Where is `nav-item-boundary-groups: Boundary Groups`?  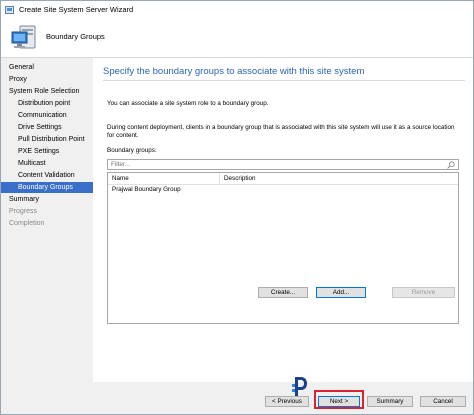
nav-item-boundary-groups: Boundary Groups is located at coordinates (47, 187).